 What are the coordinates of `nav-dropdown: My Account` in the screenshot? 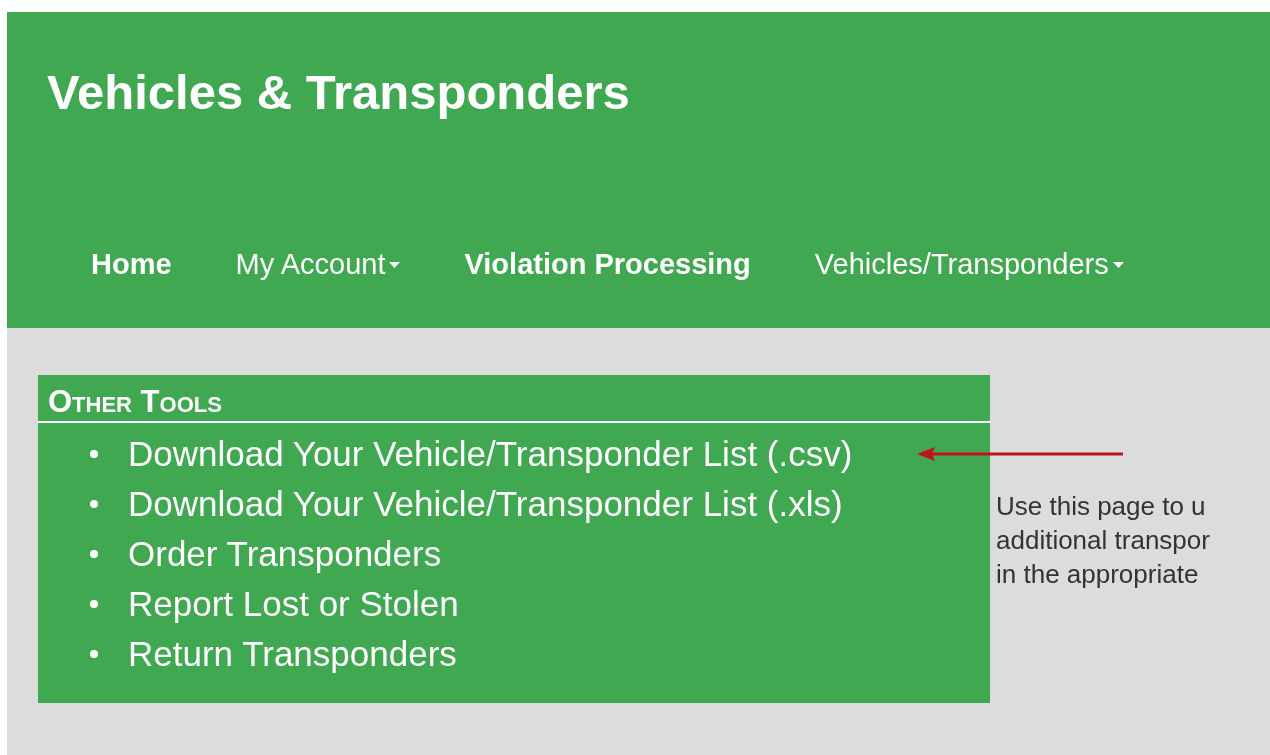 It's located at (318, 265).